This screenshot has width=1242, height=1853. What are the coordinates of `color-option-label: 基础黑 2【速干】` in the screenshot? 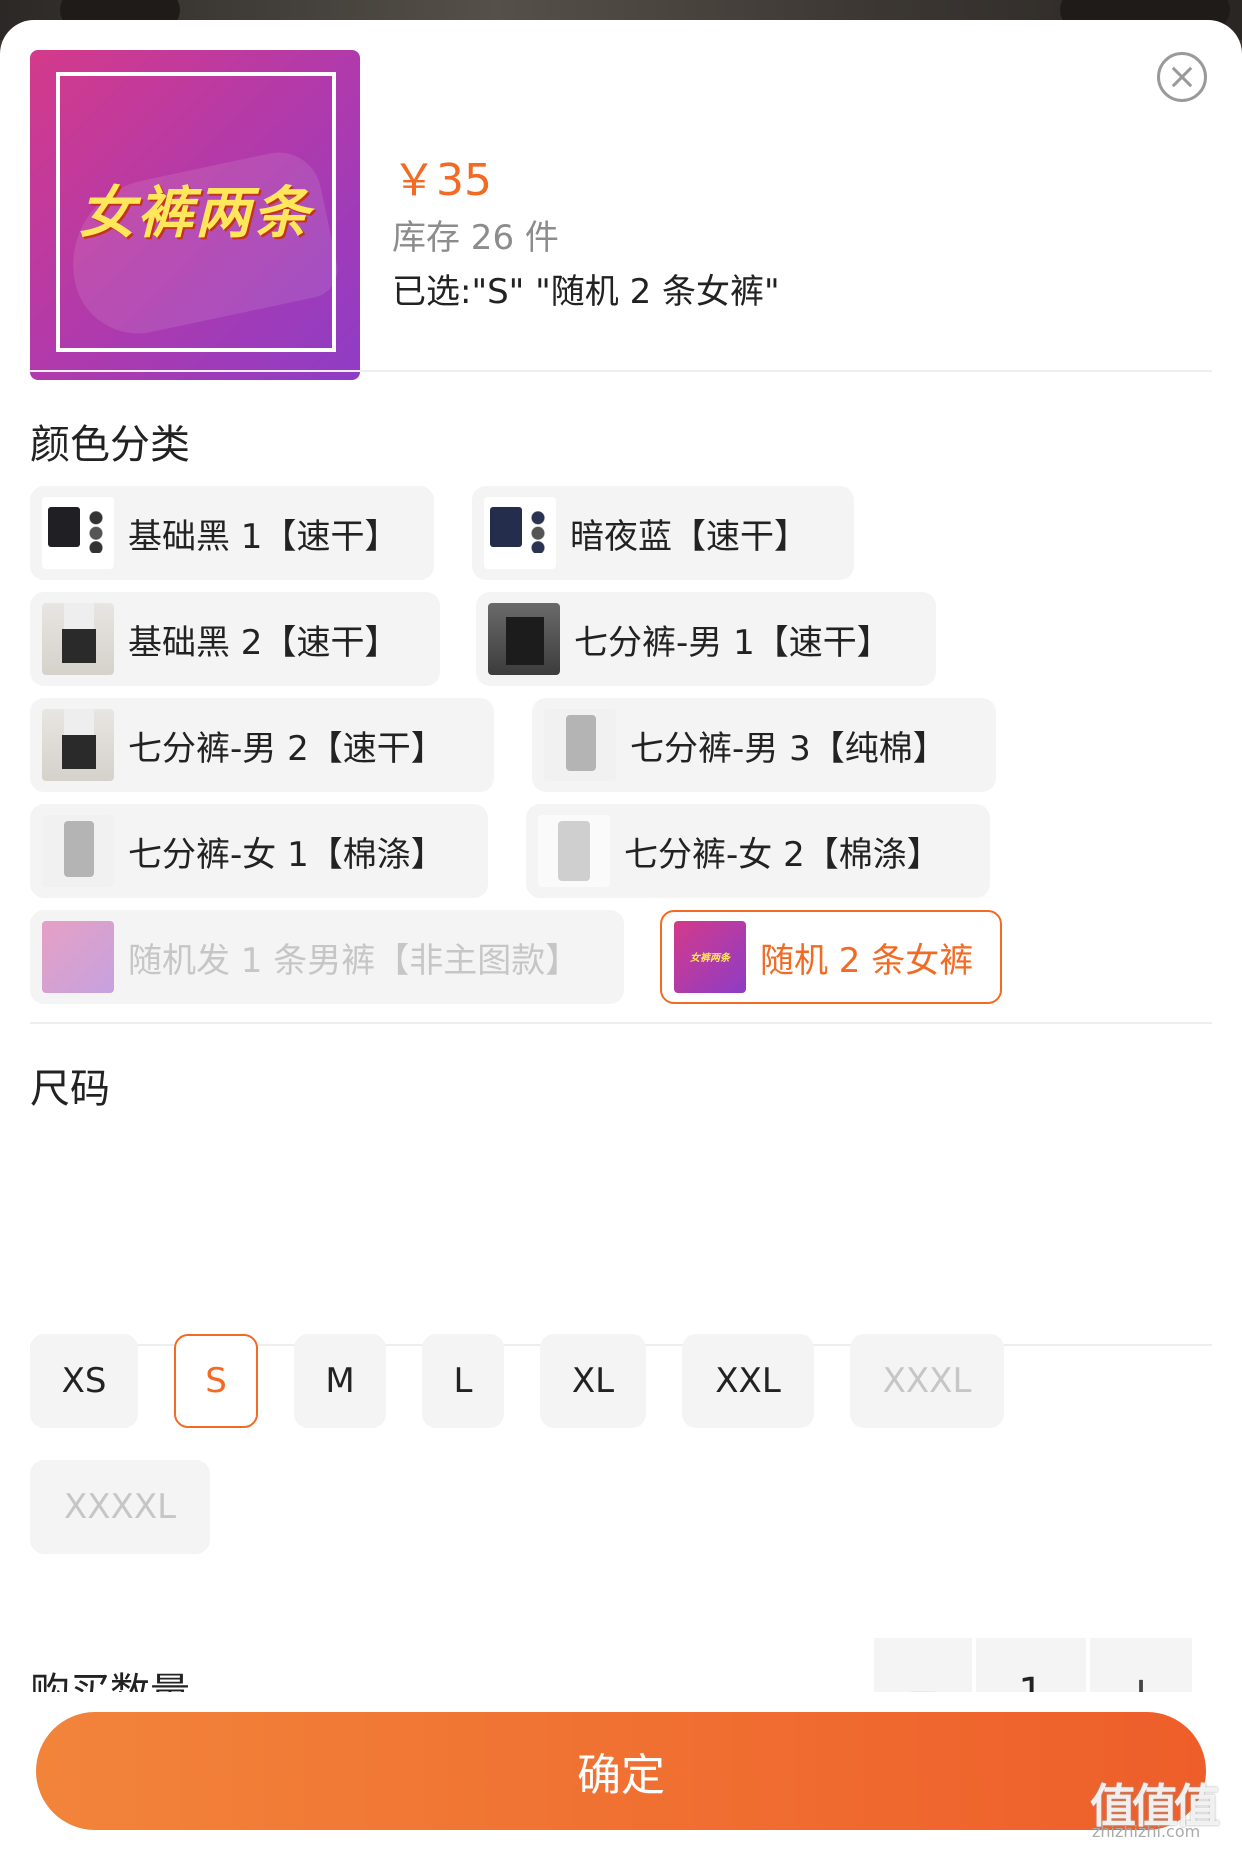 It's located at (263, 642).